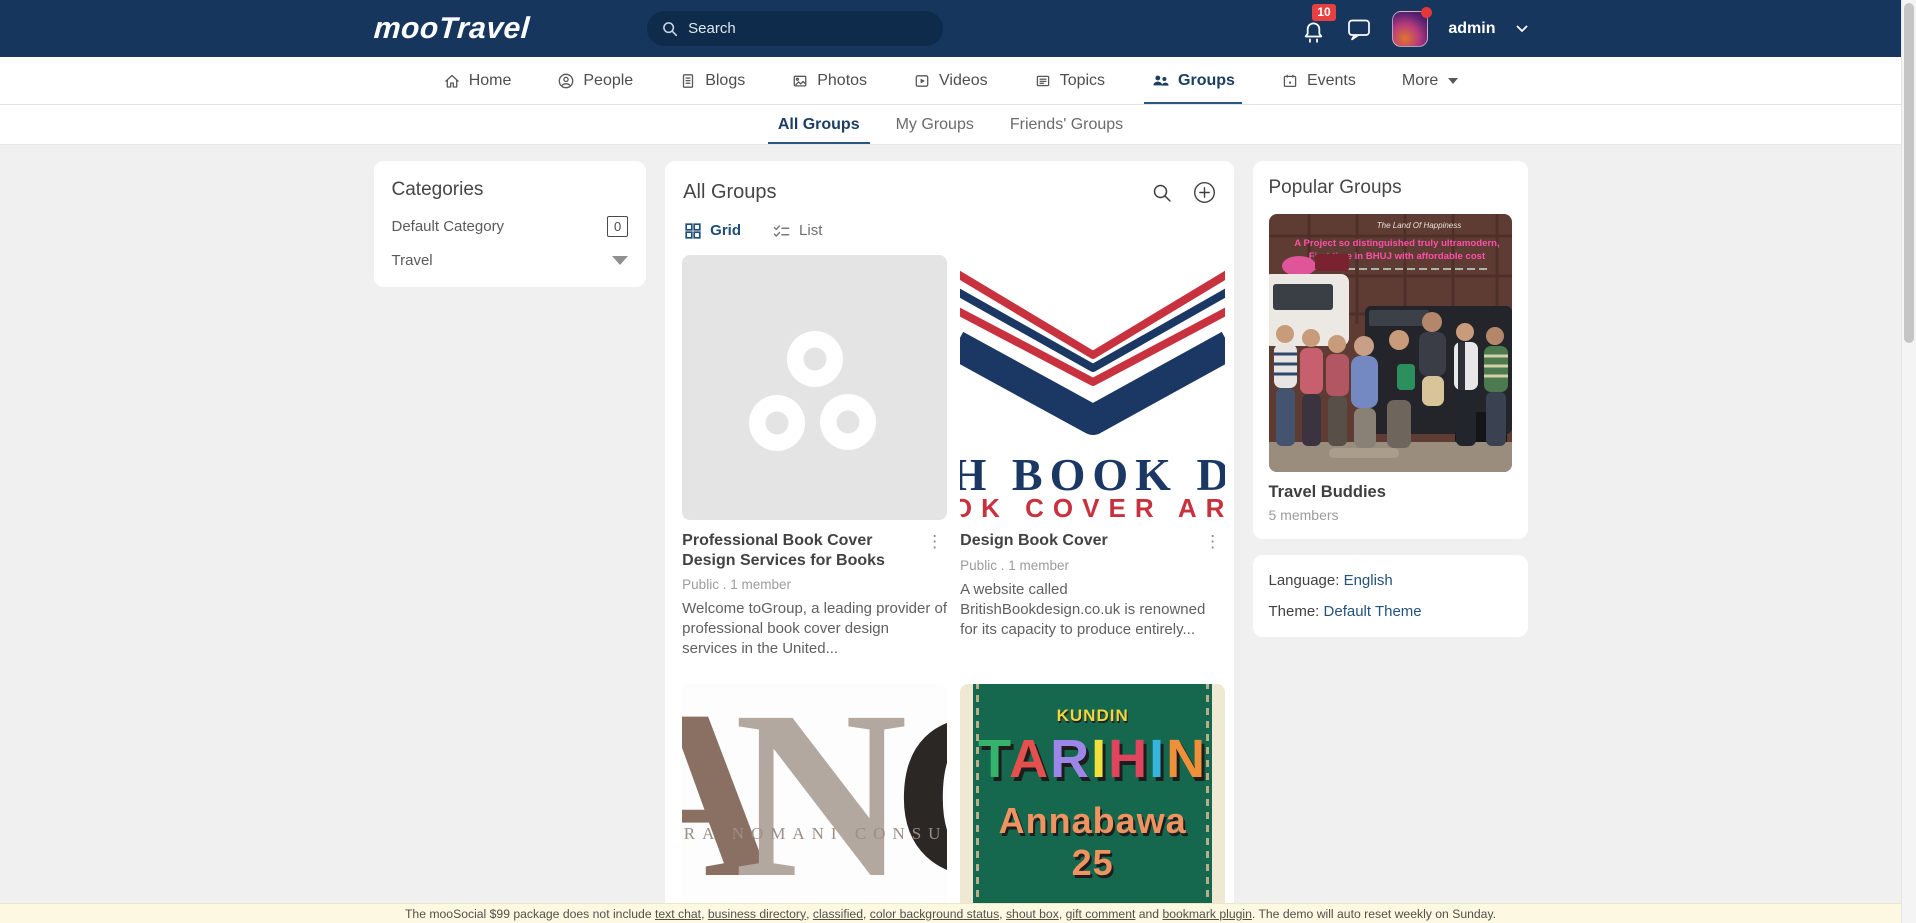 Image resolution: width=1916 pixels, height=923 pixels. Describe the element at coordinates (490, 80) in the screenshot. I see `tab-home-label: Home` at that location.